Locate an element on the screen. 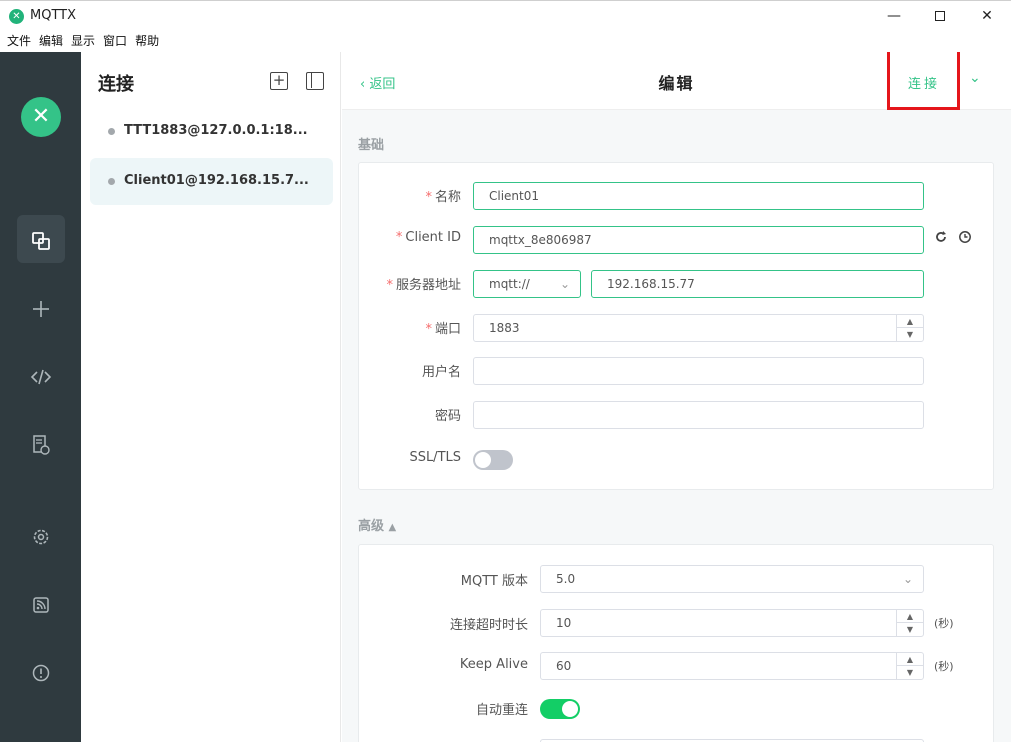 The width and height of the screenshot is (1011, 742). protocol-value: mqtt:// is located at coordinates (509, 284).